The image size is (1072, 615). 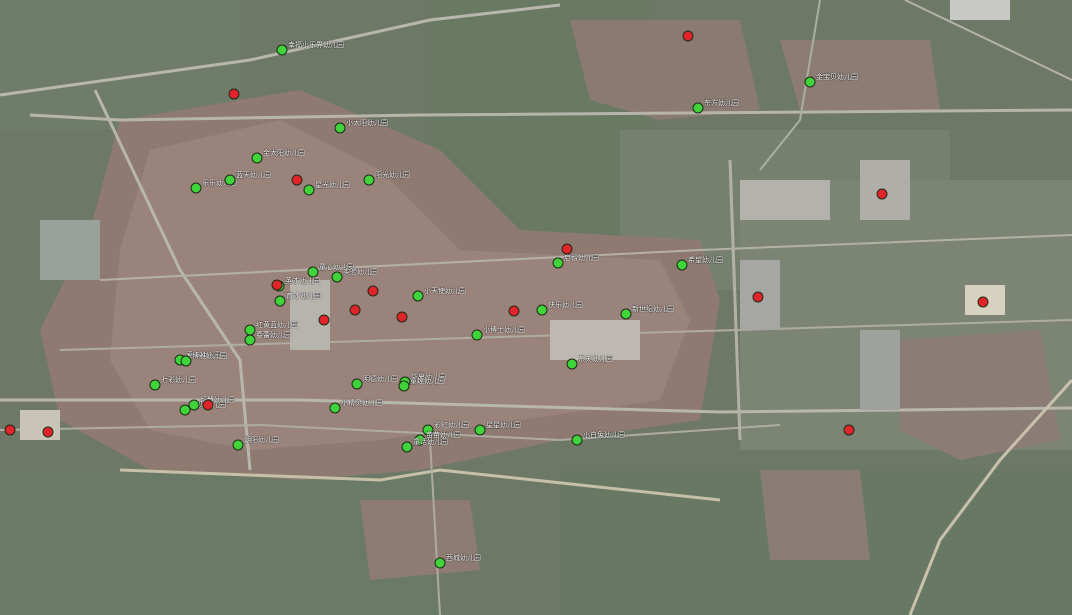 What do you see at coordinates (430, 442) in the screenshot?
I see `school-label: 童话幼儿园` at bounding box center [430, 442].